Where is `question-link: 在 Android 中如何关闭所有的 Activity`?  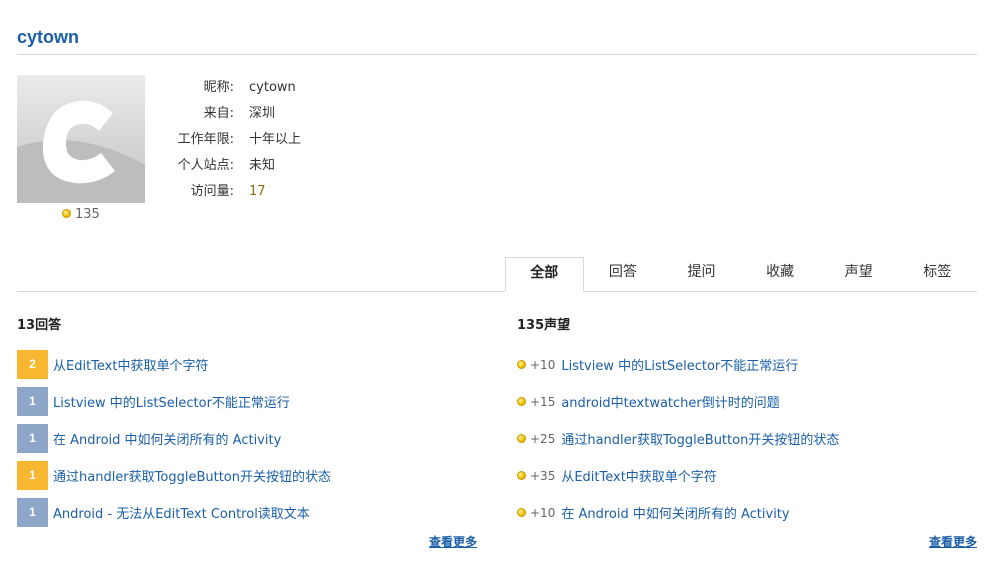 question-link: 在 Android 中如何关闭所有的 Activity is located at coordinates (675, 512).